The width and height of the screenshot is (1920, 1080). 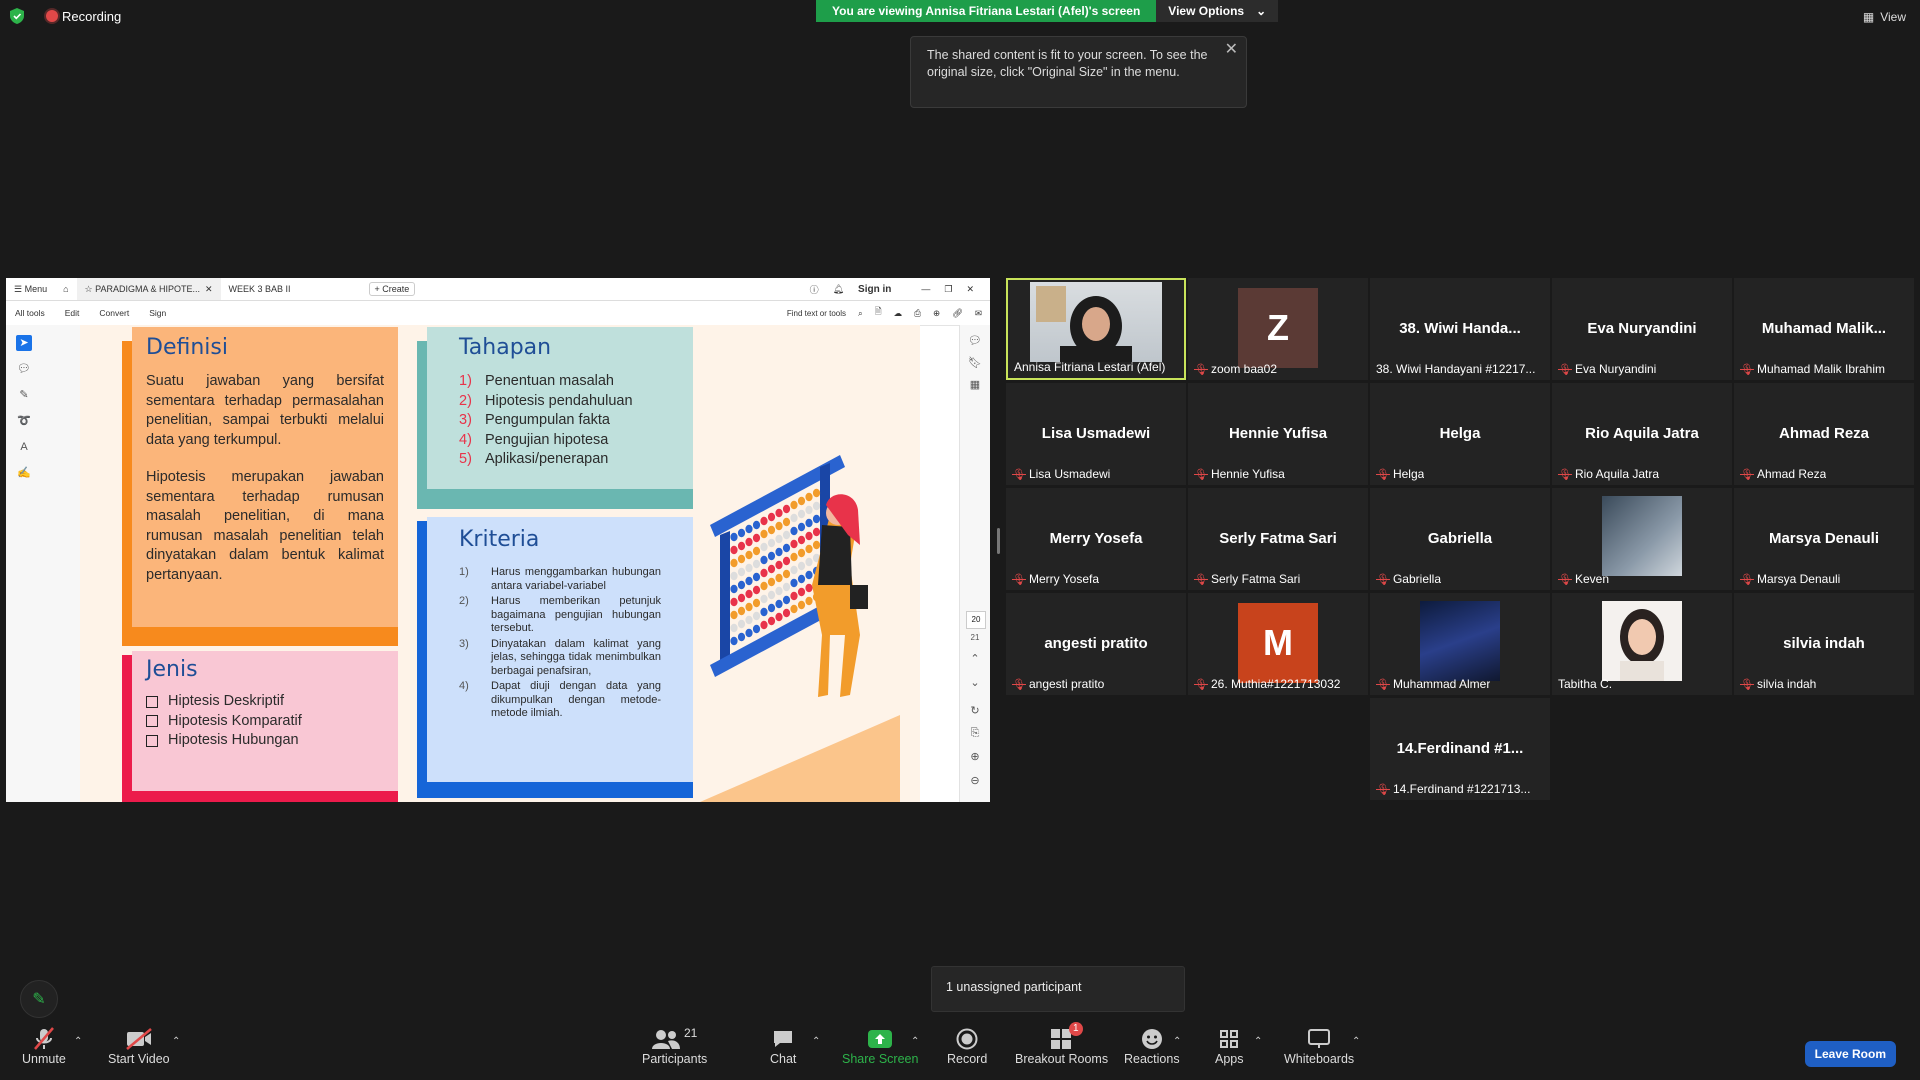 I want to click on menu-button: ☰ Menu, so click(x=30, y=289).